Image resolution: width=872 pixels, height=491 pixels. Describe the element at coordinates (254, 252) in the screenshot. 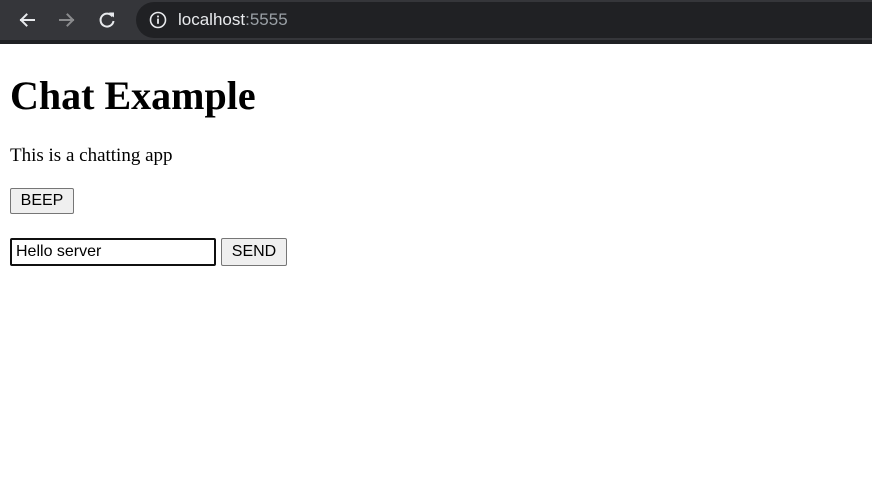

I see `send-button: SEND` at that location.